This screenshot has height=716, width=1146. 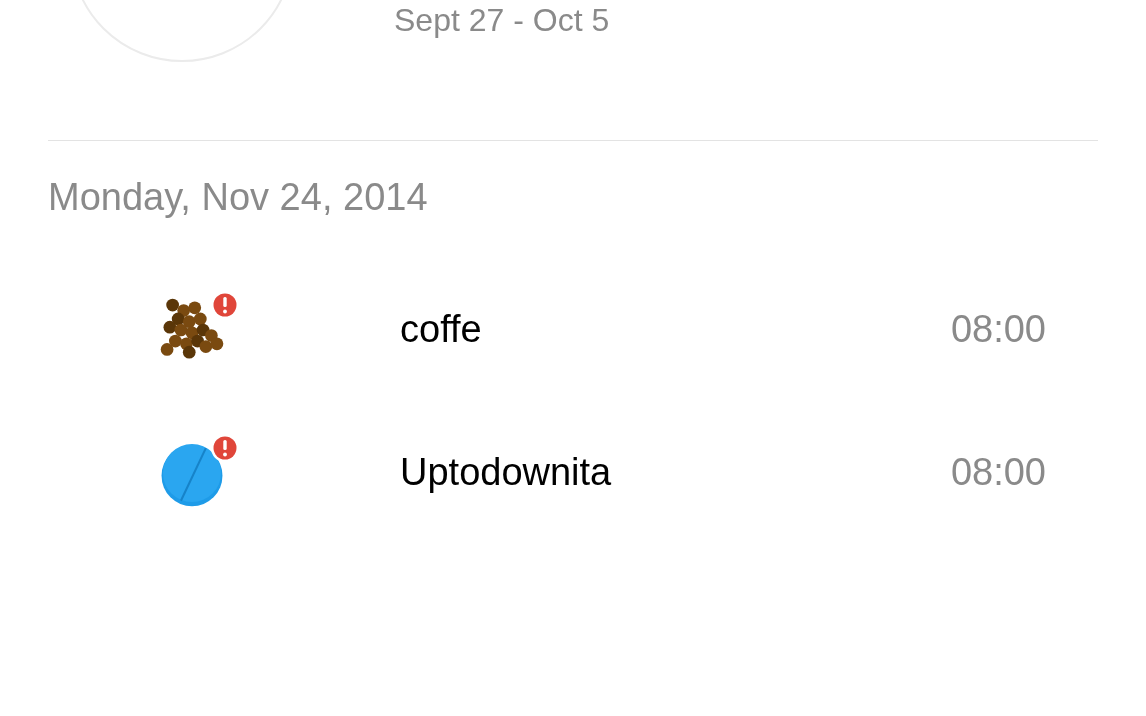 I want to click on entry-name: Uptodownita, so click(x=506, y=472).